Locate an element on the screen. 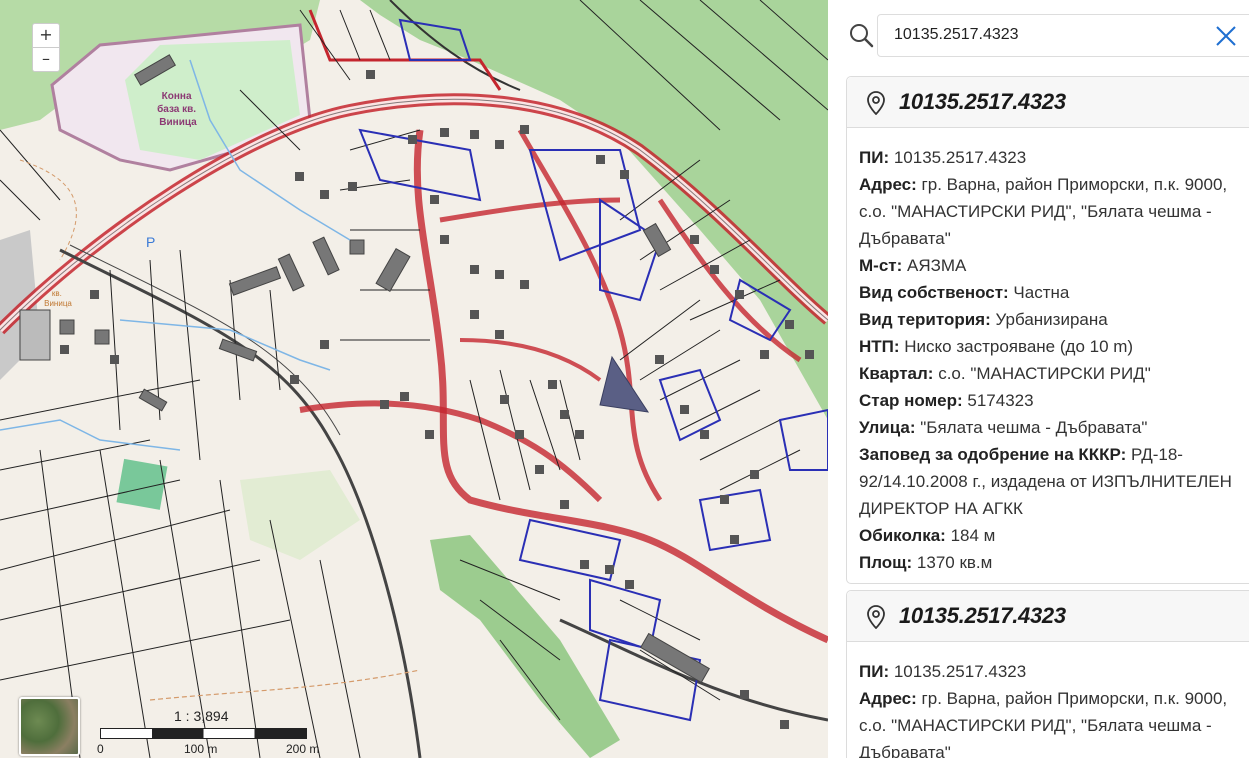  zoom-in-button: + is located at coordinates (46, 35).